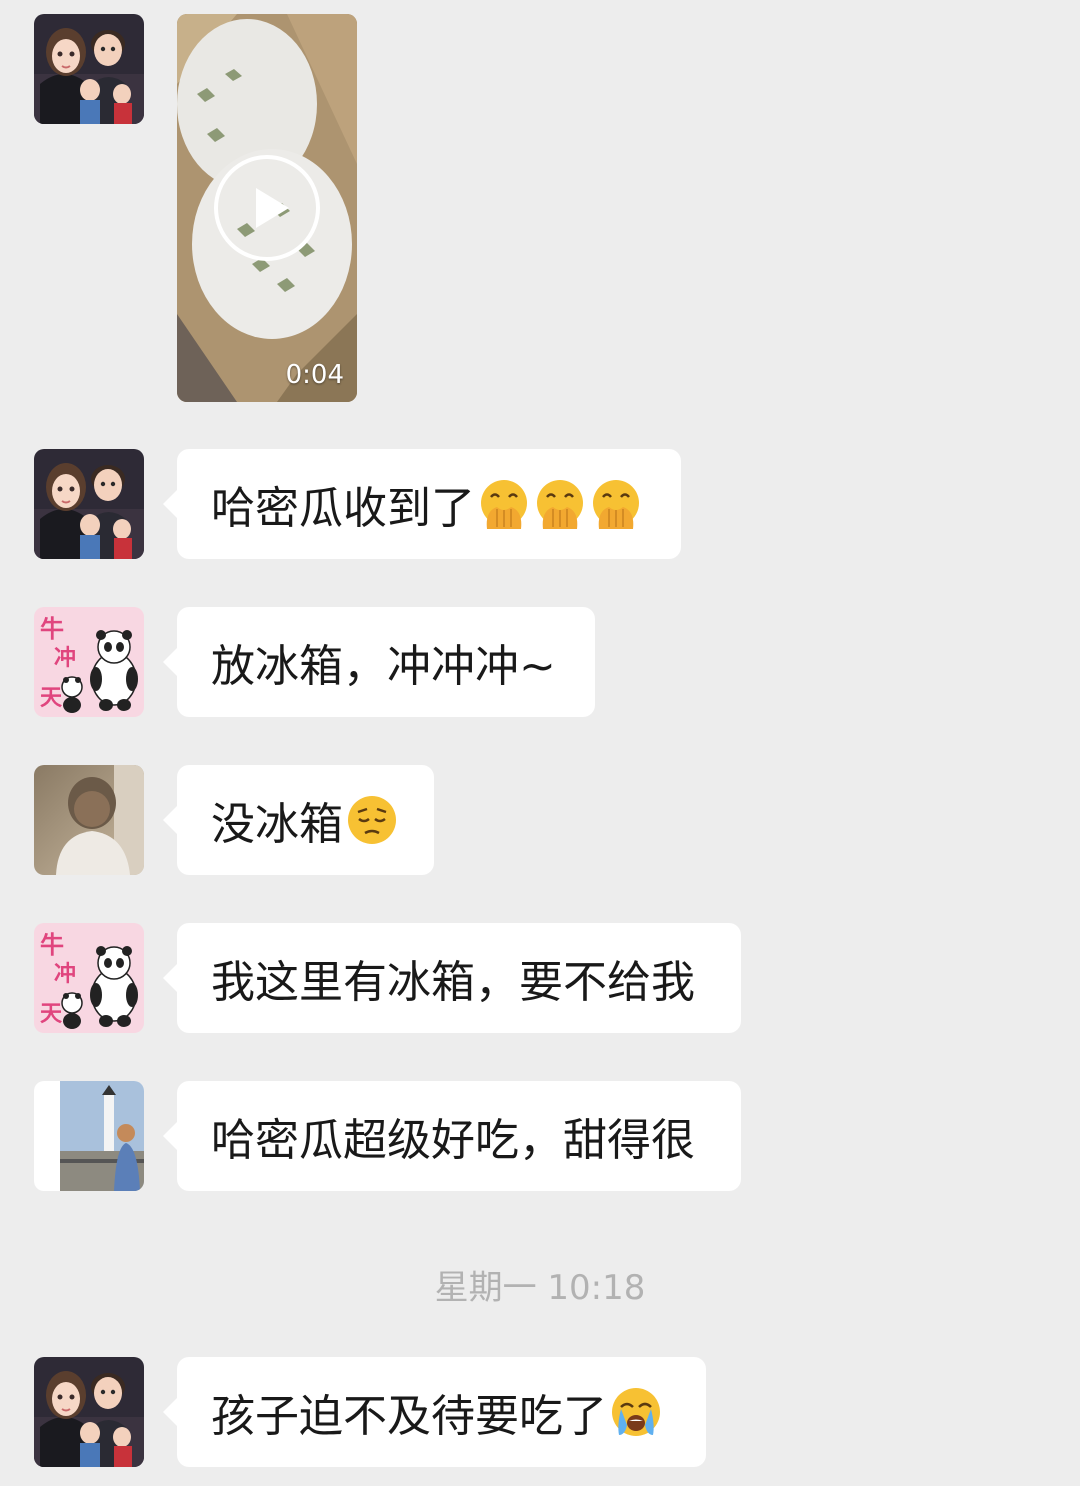 This screenshot has width=1080, height=1486. I want to click on play-icon, so click(267, 208).